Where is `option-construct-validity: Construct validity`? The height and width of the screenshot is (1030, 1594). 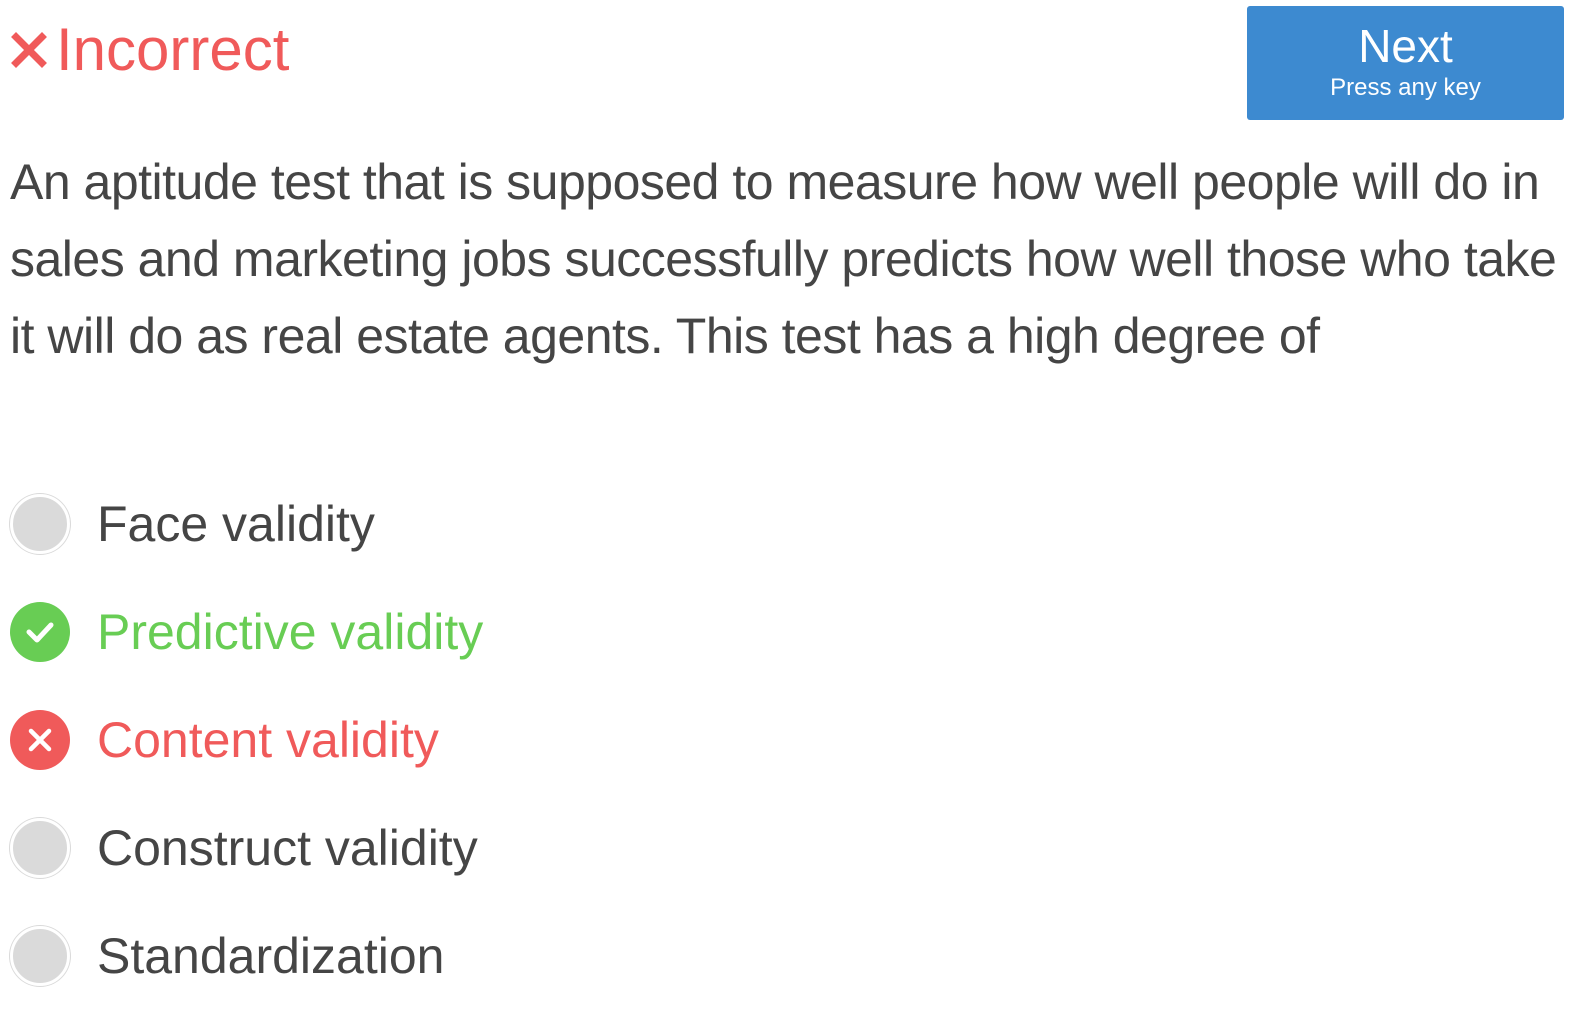
option-construct-validity: Construct validity is located at coordinates (610, 848).